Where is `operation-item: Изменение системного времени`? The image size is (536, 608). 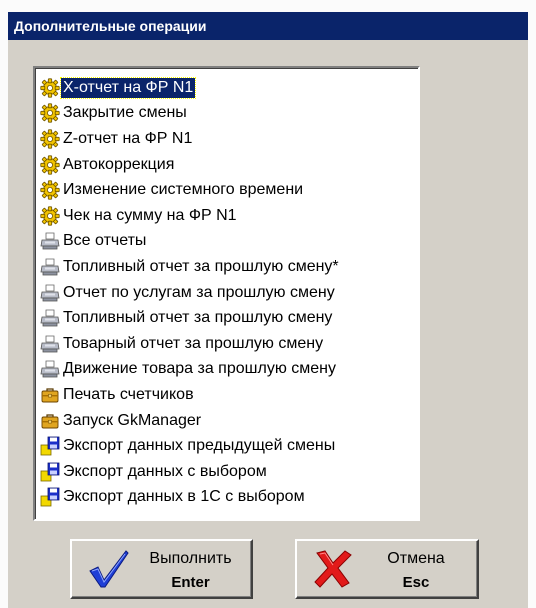
operation-item: Изменение системного времени is located at coordinates (228, 190).